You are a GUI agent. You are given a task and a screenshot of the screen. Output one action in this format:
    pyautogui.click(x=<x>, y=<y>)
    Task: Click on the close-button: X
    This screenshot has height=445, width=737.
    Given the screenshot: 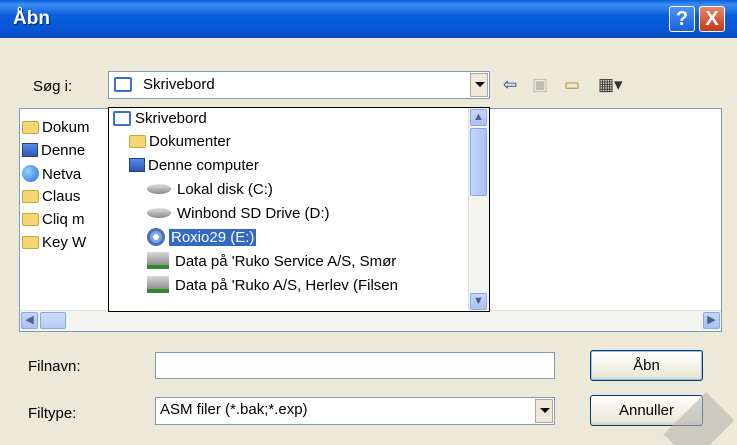 What is the action you would take?
    pyautogui.click(x=712, y=19)
    